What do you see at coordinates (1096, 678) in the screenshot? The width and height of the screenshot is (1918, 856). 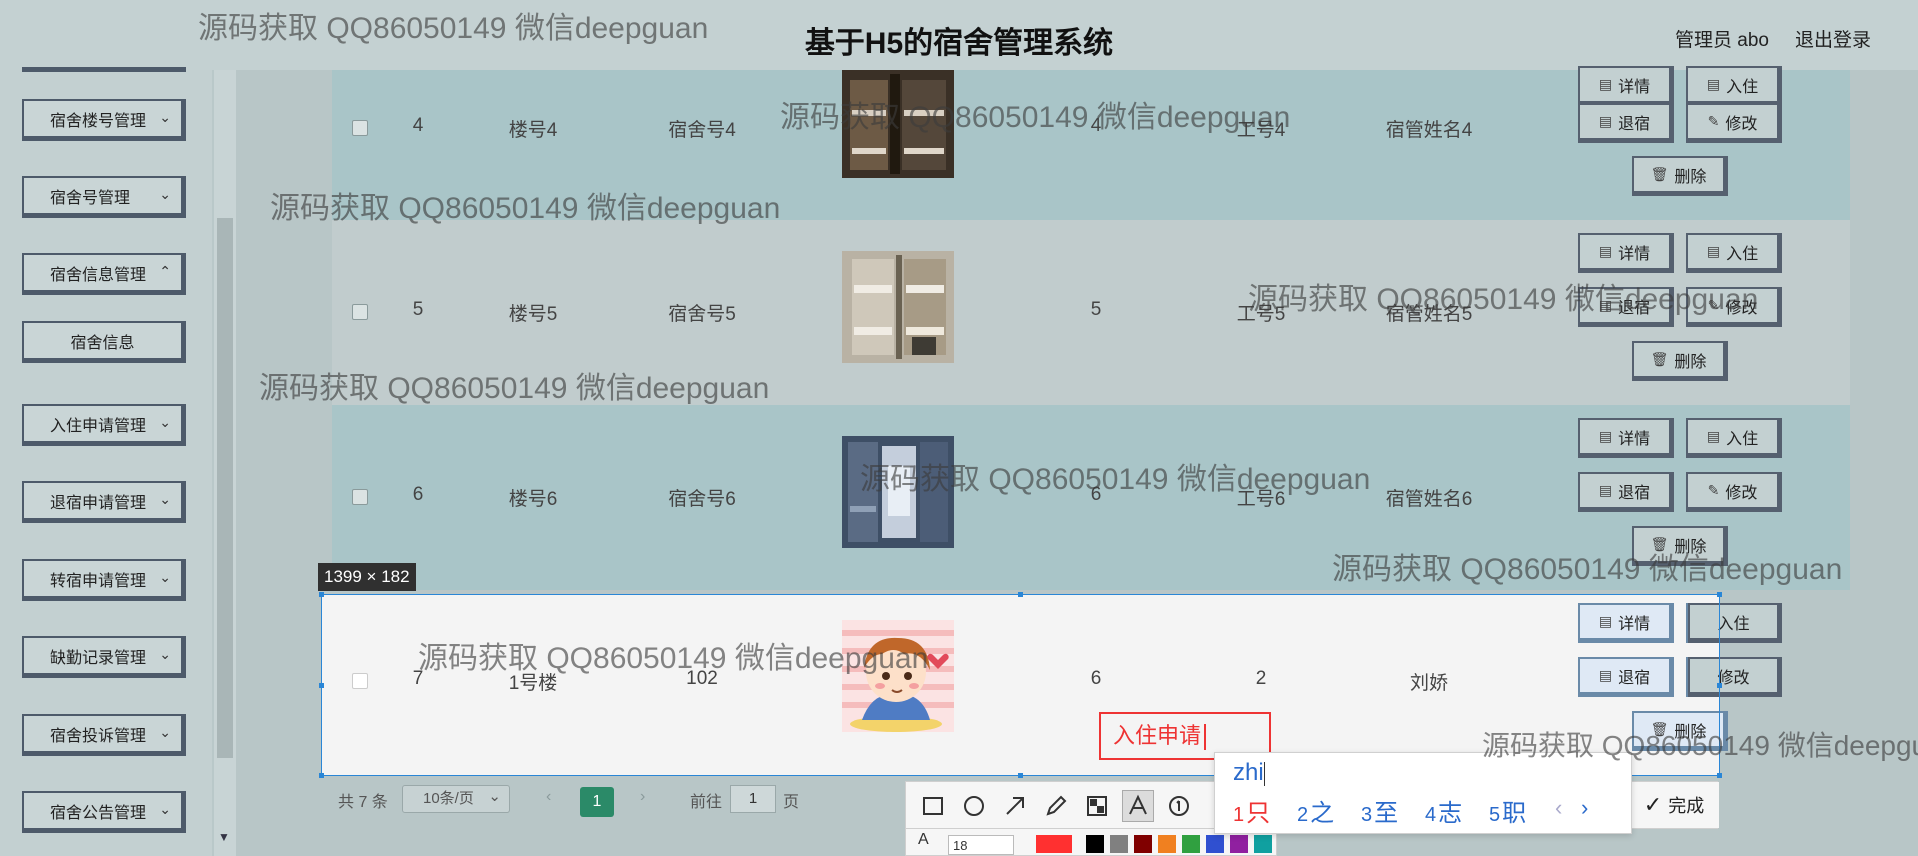 I see `cell-capacity: 6` at bounding box center [1096, 678].